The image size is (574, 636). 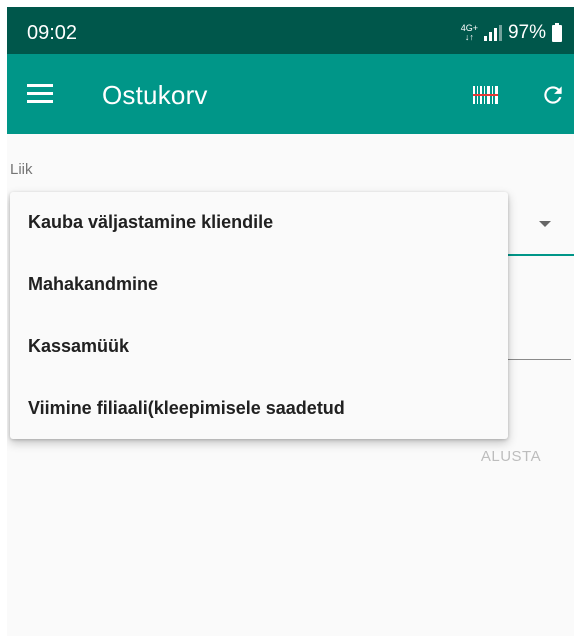 I want to click on type-option-label: Viimine filiaali(kleepimisele saadetud, so click(x=186, y=408).